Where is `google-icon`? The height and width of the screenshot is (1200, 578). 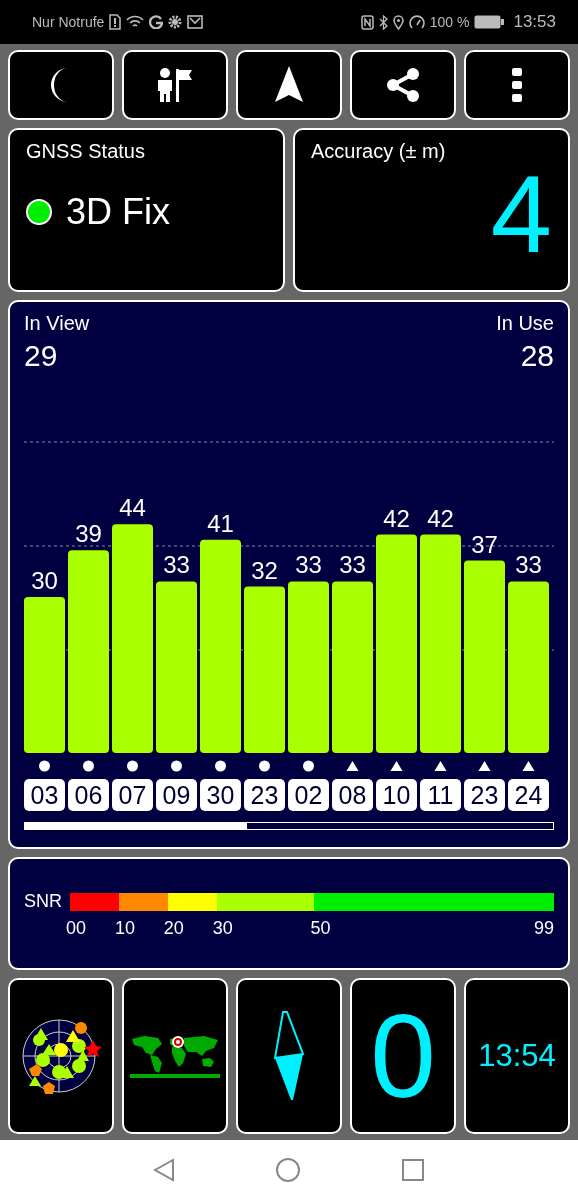
google-icon is located at coordinates (156, 22).